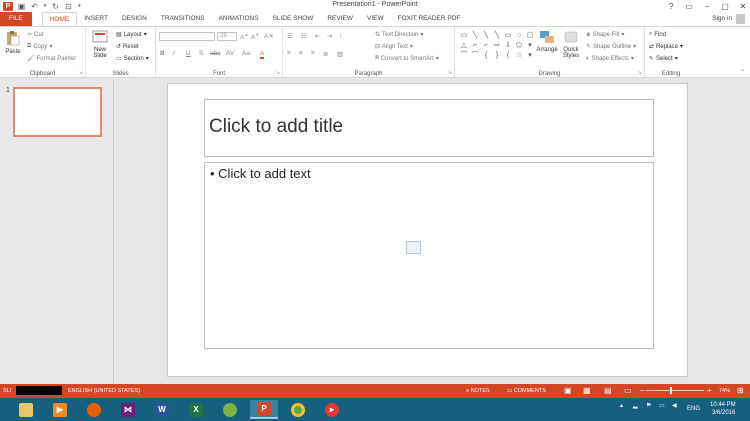 Image resolution: width=750 pixels, height=421 pixels. Describe the element at coordinates (79, 6) in the screenshot. I see `customize-qat-icon: ▾` at that location.